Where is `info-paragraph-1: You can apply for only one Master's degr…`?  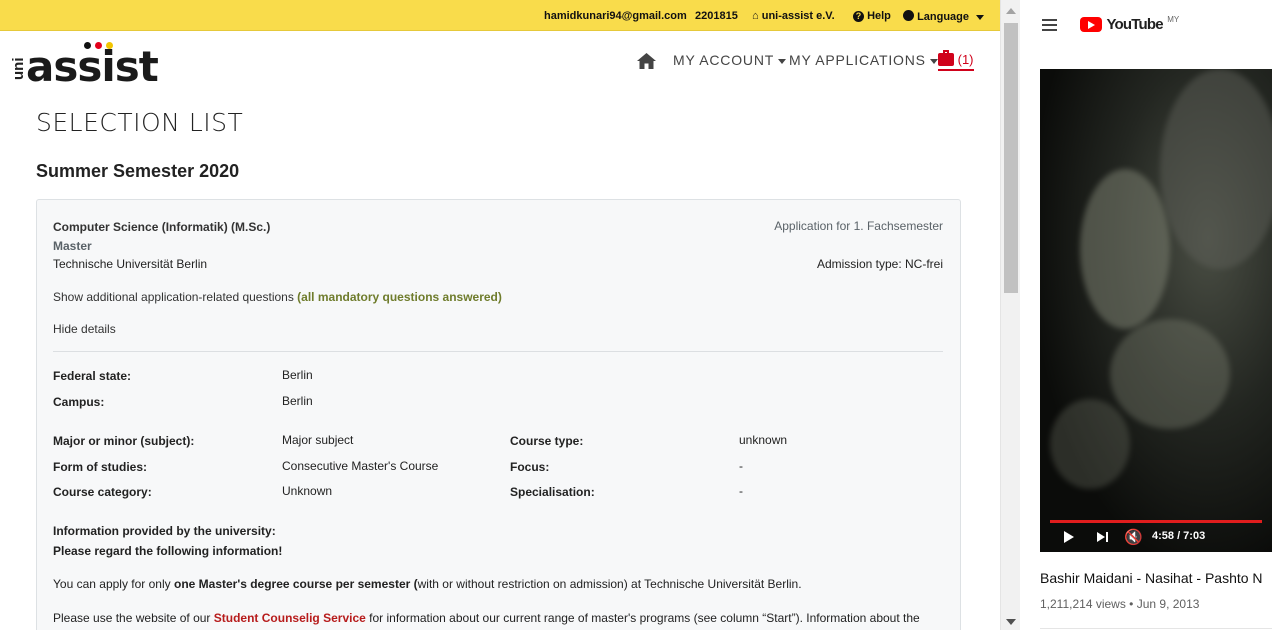 info-paragraph-1: You can apply for only one Master's degr… is located at coordinates (427, 584).